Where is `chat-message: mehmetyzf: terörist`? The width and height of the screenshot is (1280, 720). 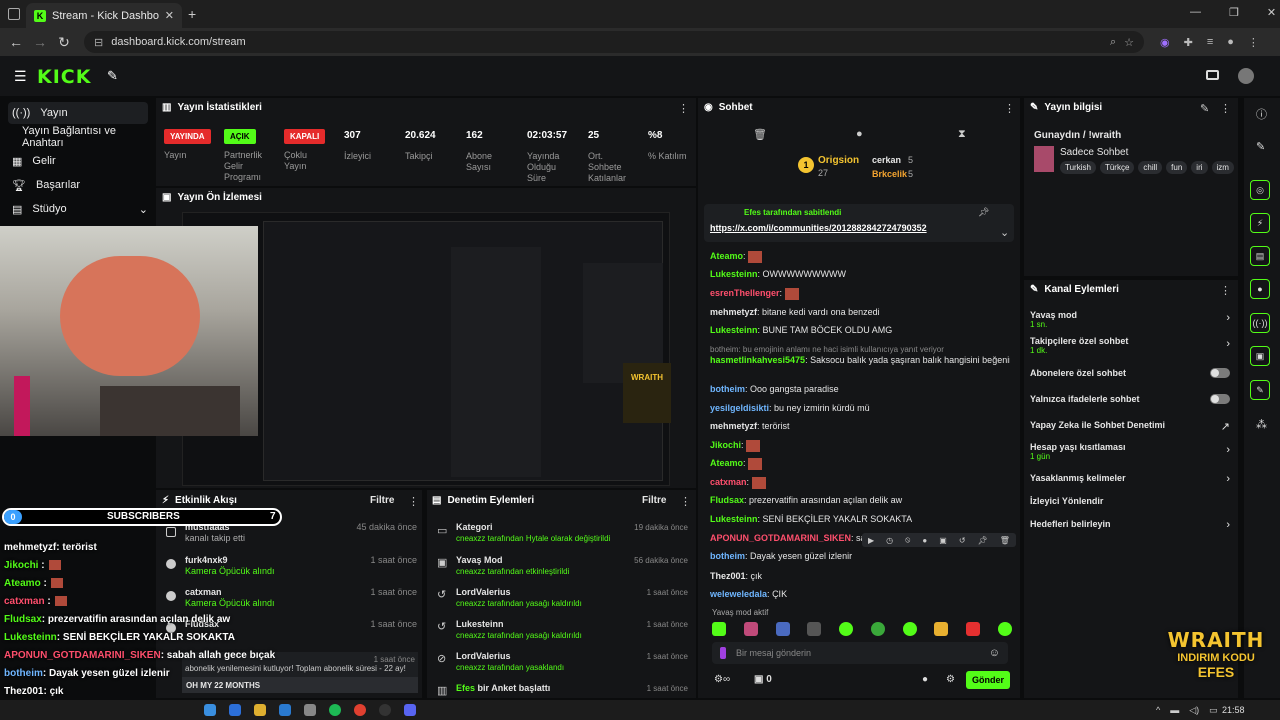
chat-message: mehmetyzf: terörist is located at coordinates (860, 426).